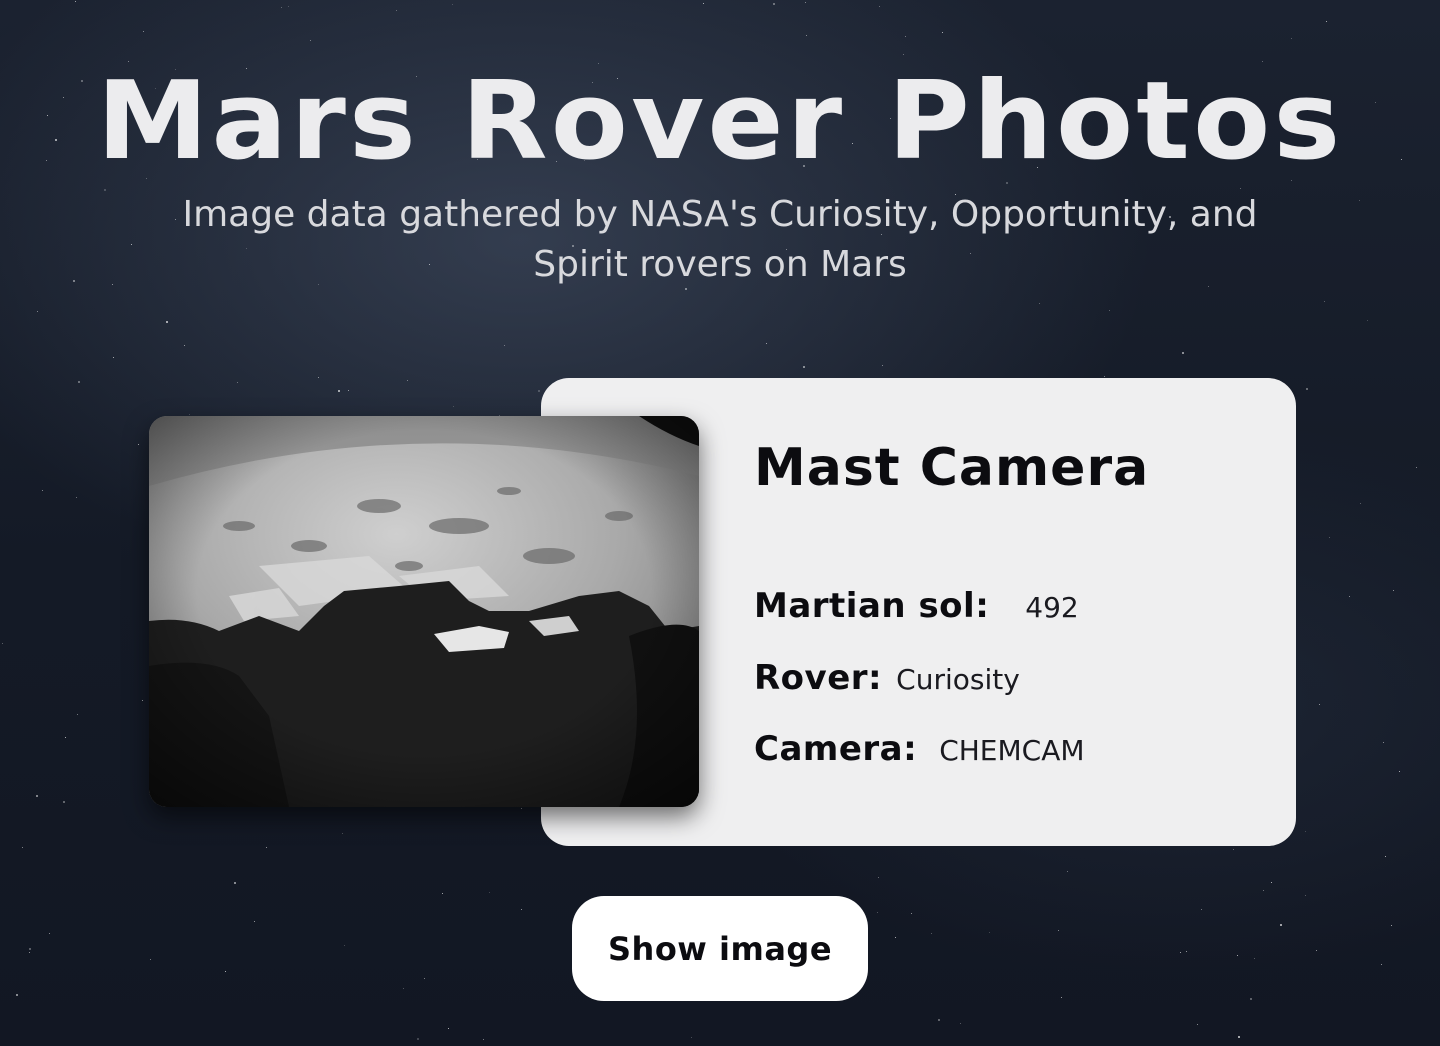 This screenshot has width=1440, height=1046. Describe the element at coordinates (887, 678) in the screenshot. I see `rover-row: Rover: Curiosity` at that location.